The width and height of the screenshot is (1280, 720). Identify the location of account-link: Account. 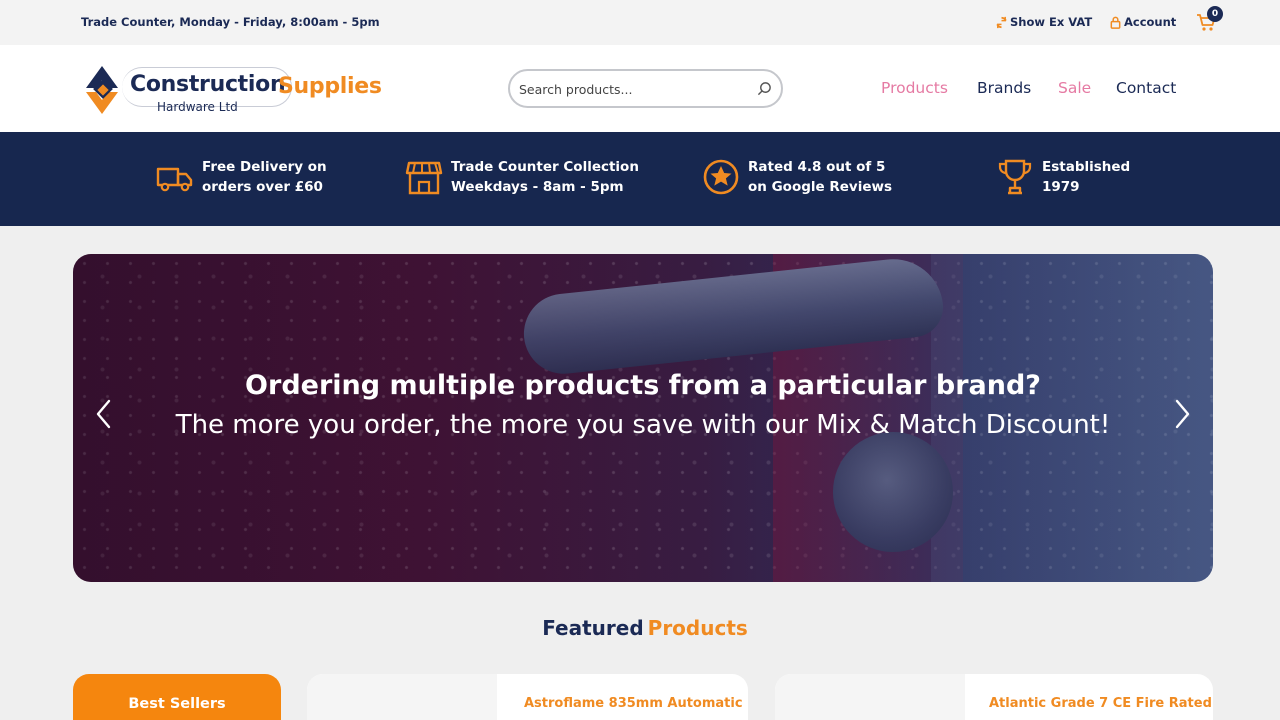
(1142, 22).